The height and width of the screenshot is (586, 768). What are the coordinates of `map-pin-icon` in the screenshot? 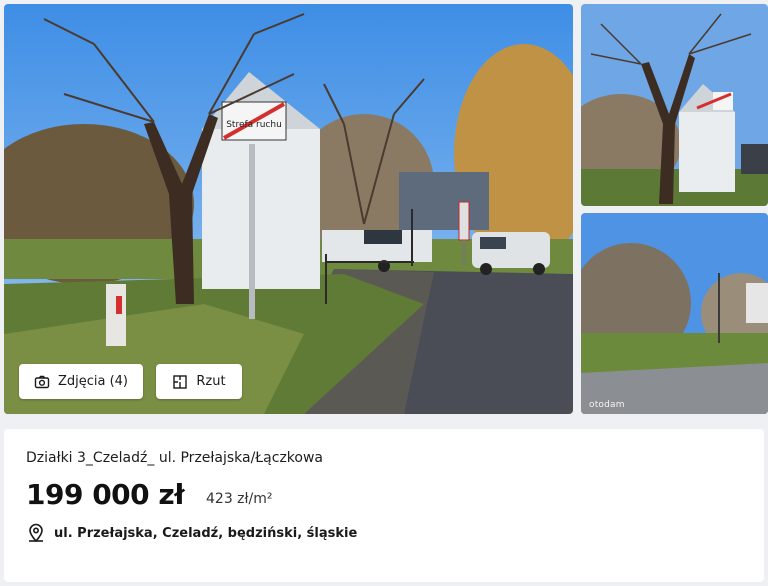 It's located at (36, 533).